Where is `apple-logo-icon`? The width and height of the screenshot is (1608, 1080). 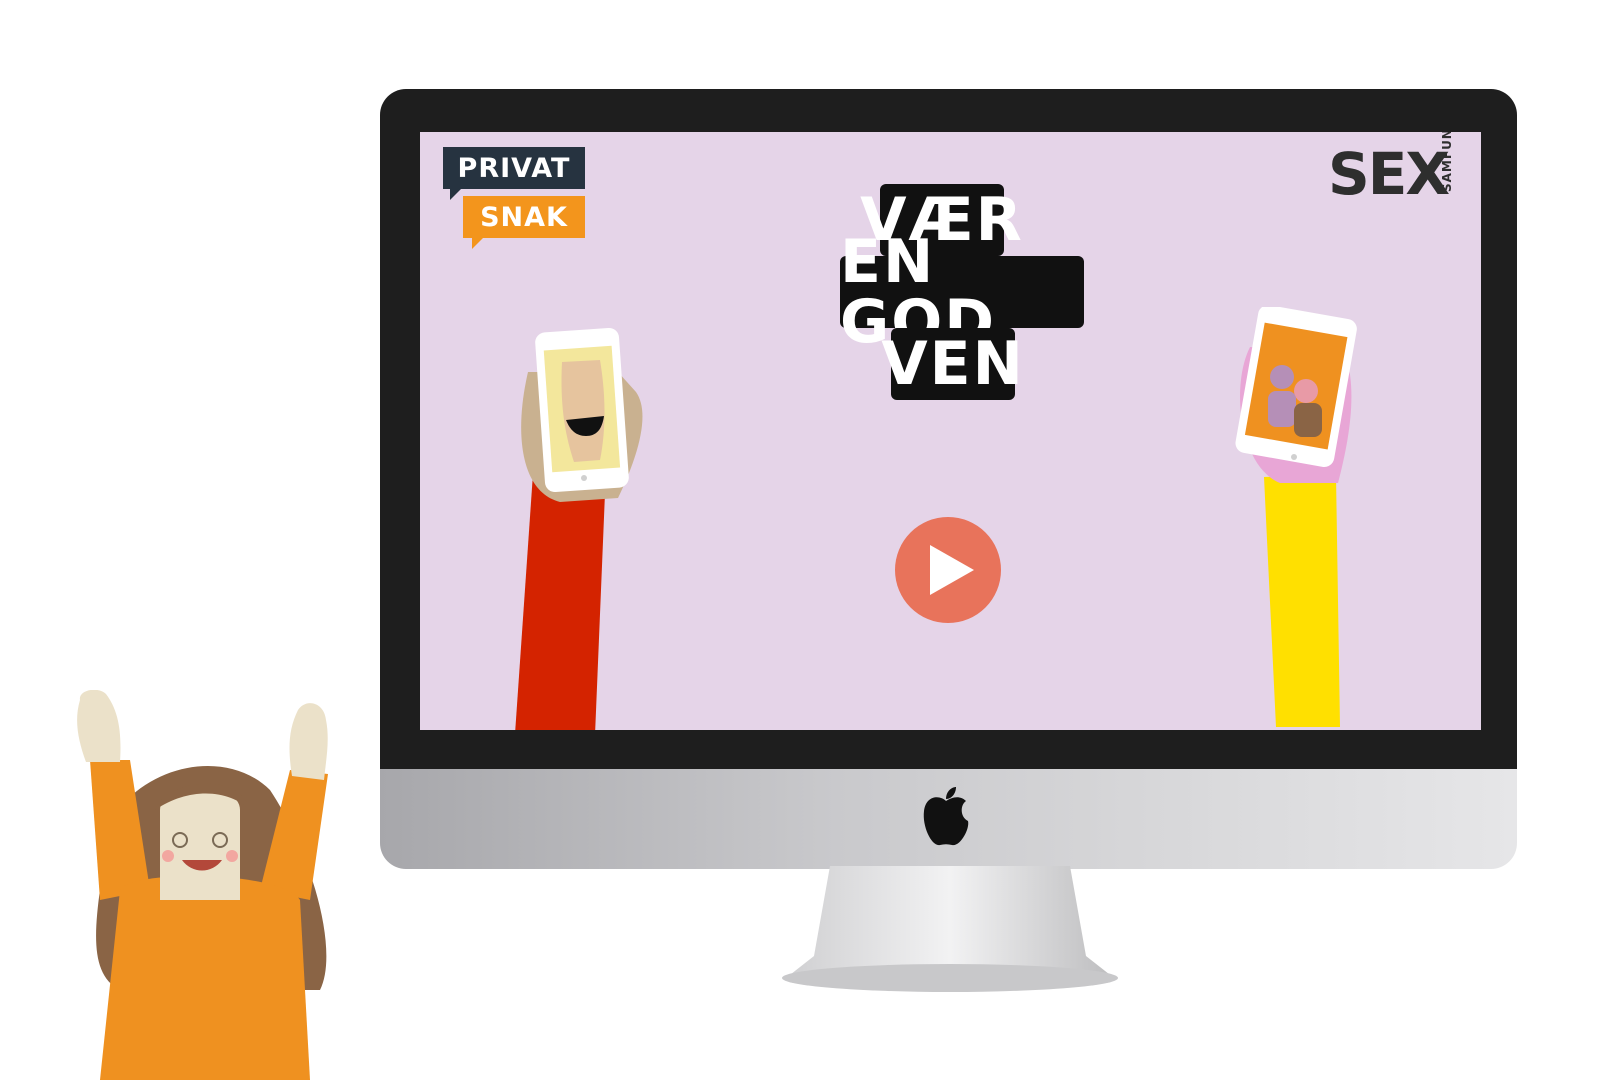 apple-logo-icon is located at coordinates (946, 816).